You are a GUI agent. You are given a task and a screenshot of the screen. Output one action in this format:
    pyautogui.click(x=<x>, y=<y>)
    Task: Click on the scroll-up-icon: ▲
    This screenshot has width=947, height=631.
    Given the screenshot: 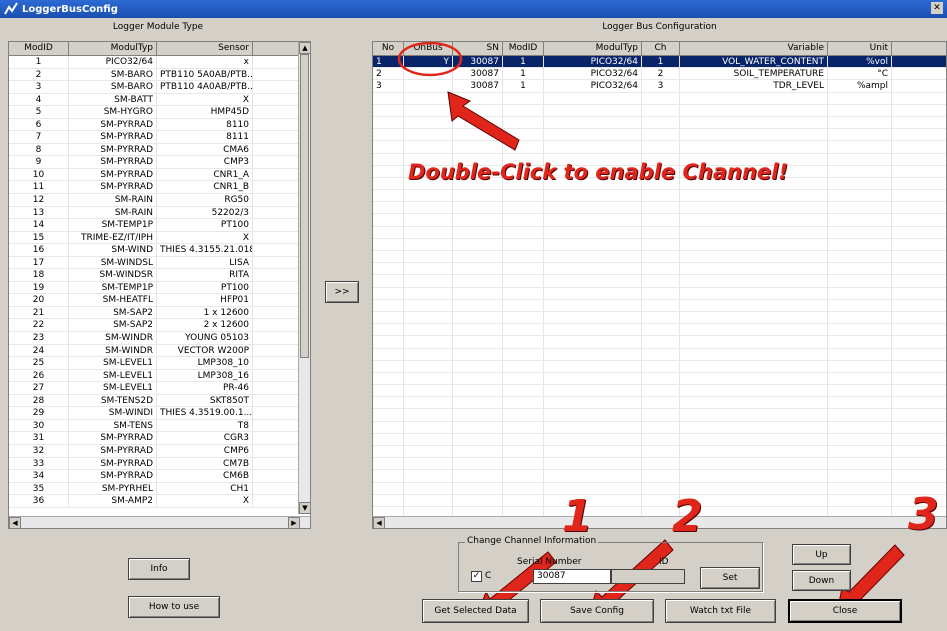 What is the action you would take?
    pyautogui.click(x=304, y=48)
    